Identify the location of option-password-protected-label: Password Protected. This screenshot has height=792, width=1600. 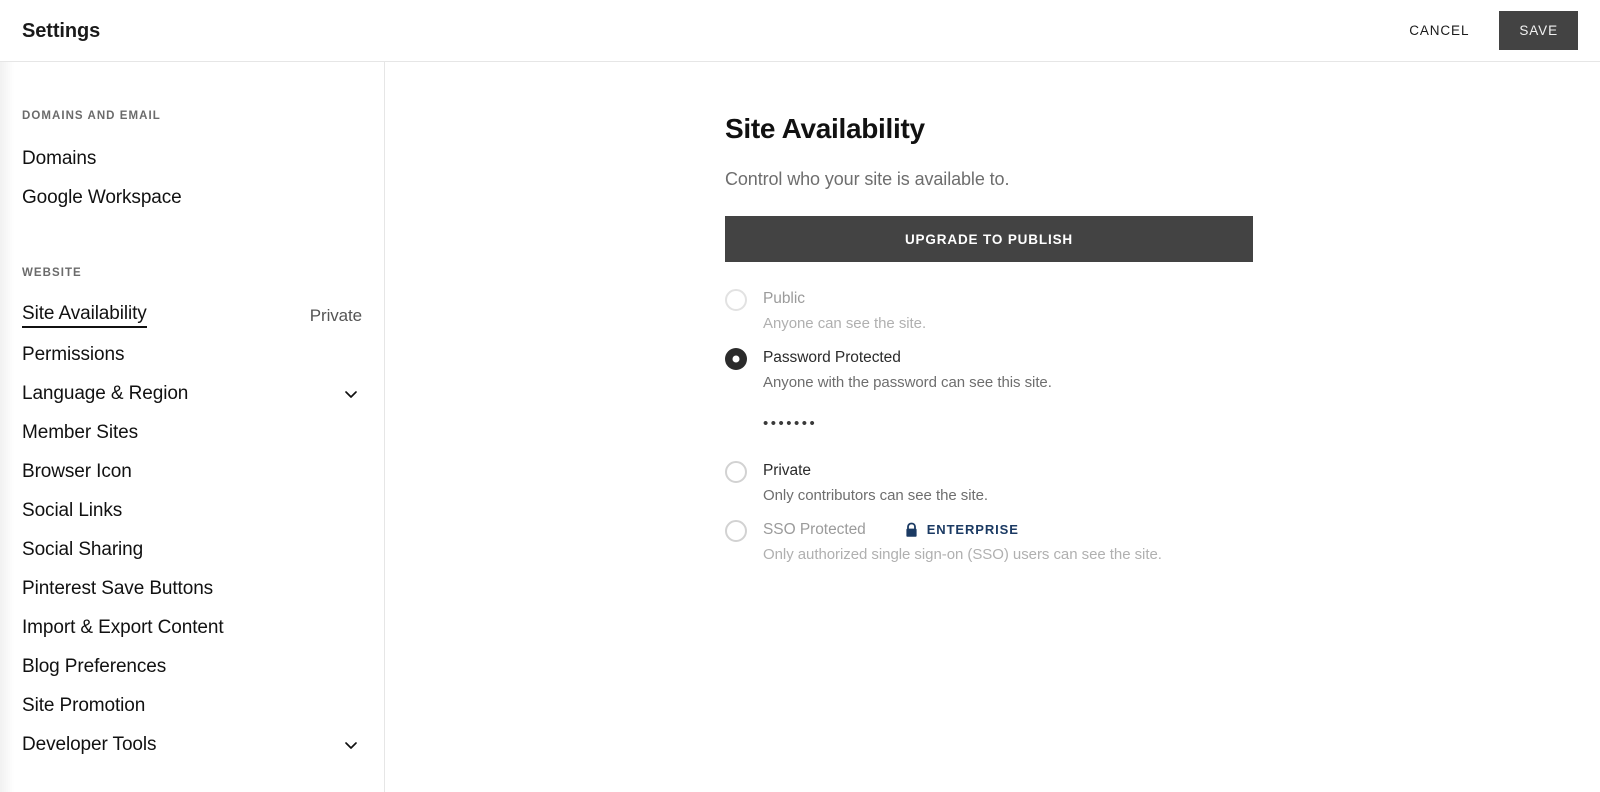
(832, 357).